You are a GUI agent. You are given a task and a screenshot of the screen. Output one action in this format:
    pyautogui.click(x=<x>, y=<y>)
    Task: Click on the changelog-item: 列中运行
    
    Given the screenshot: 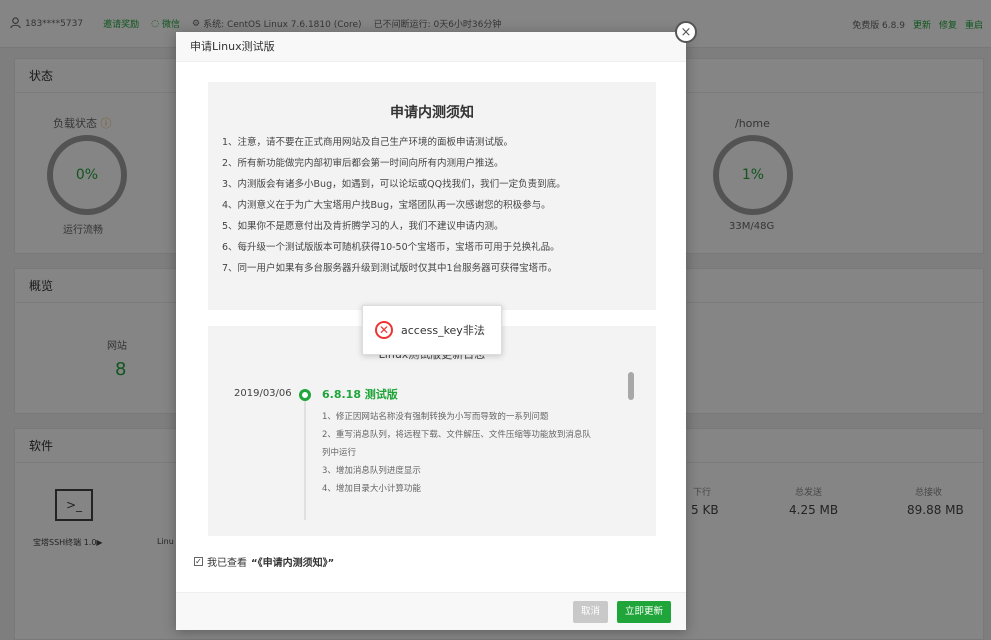 What is the action you would take?
    pyautogui.click(x=339, y=453)
    